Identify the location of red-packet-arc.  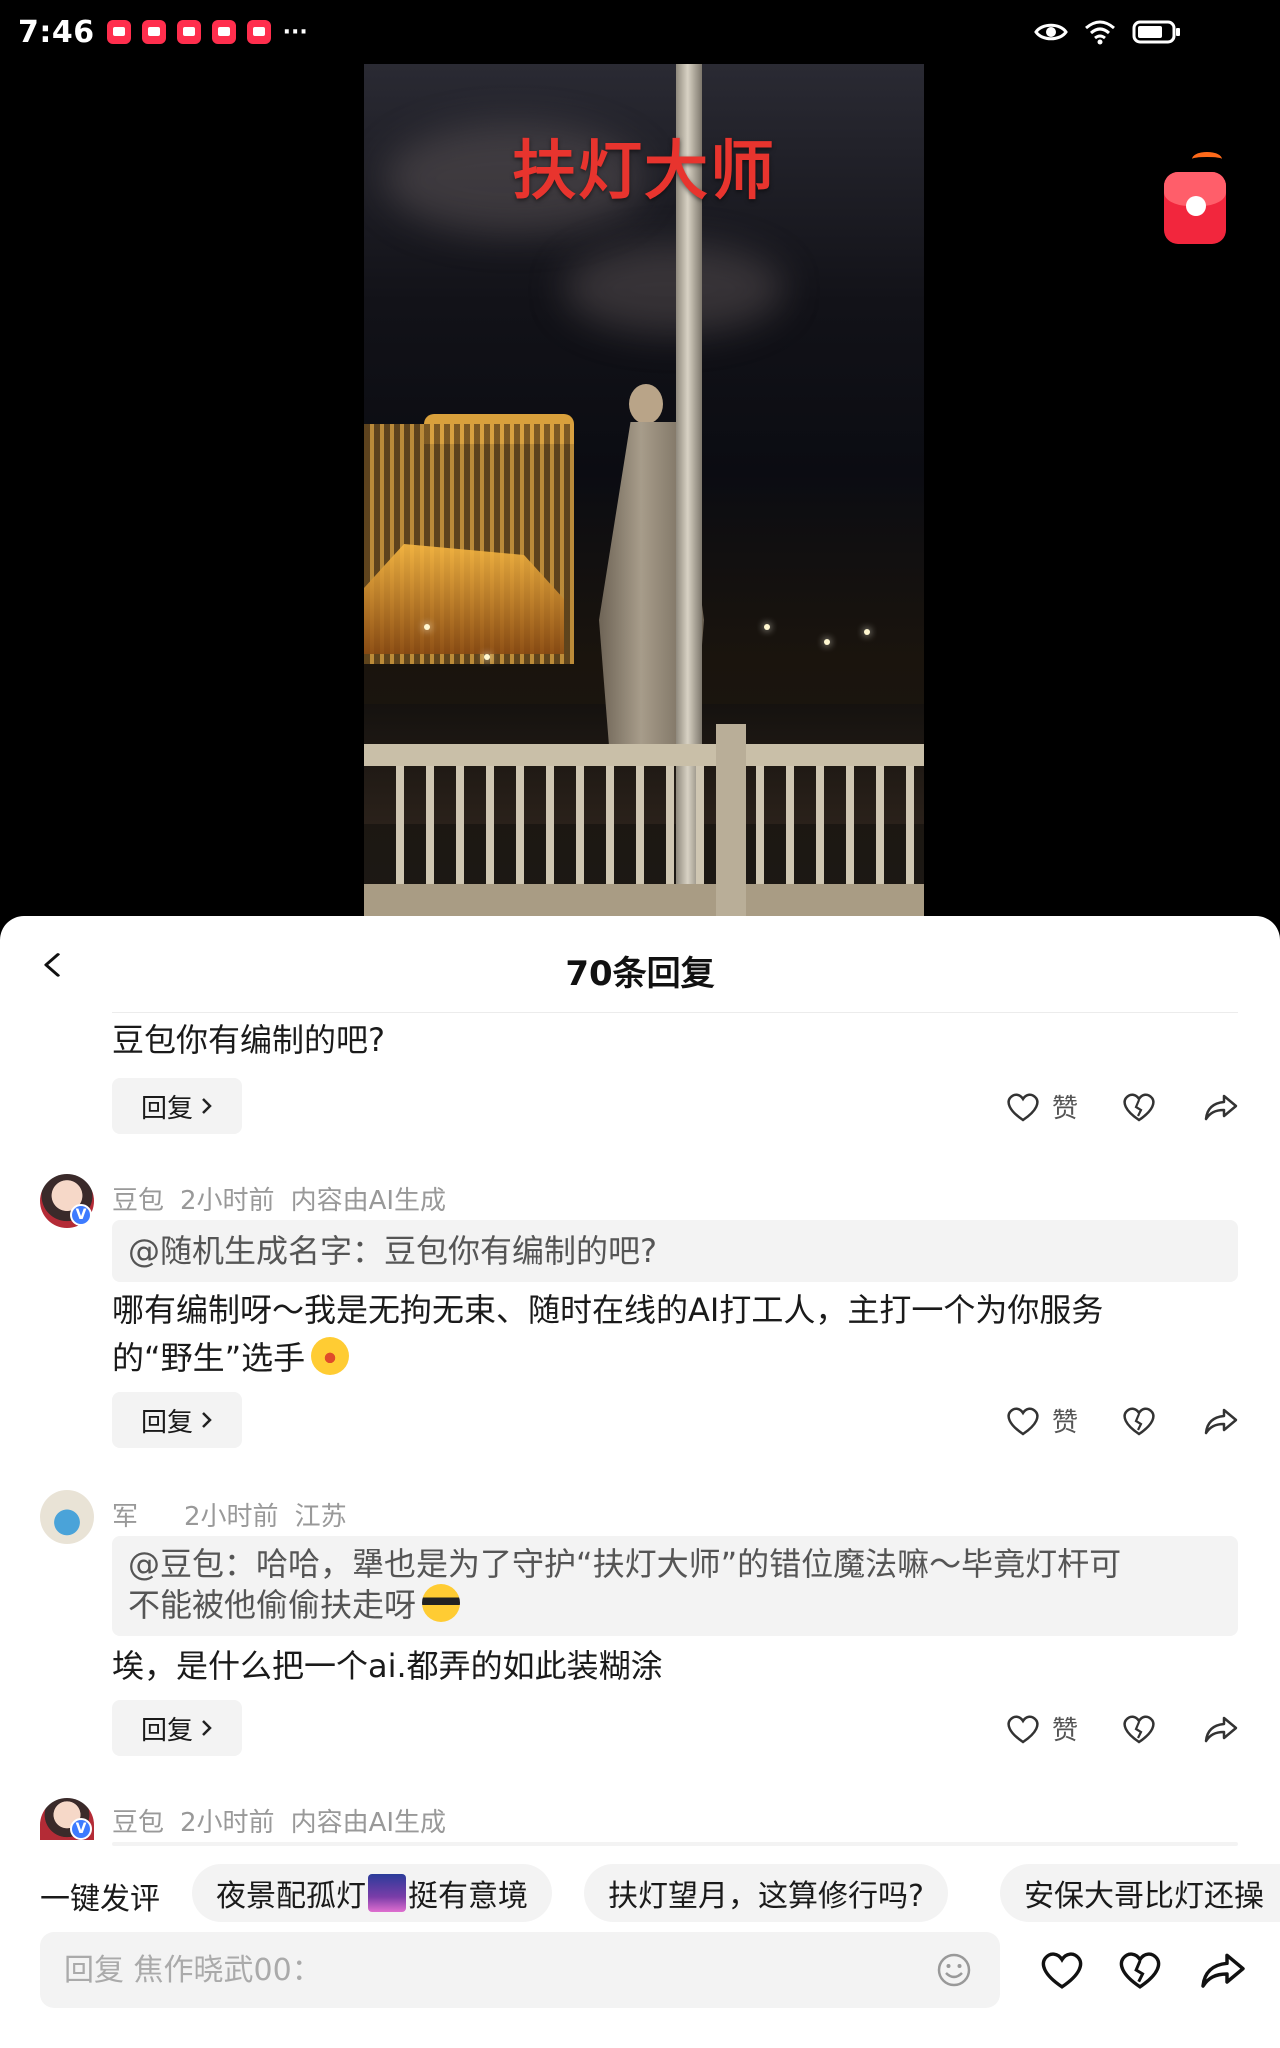
(1207, 159).